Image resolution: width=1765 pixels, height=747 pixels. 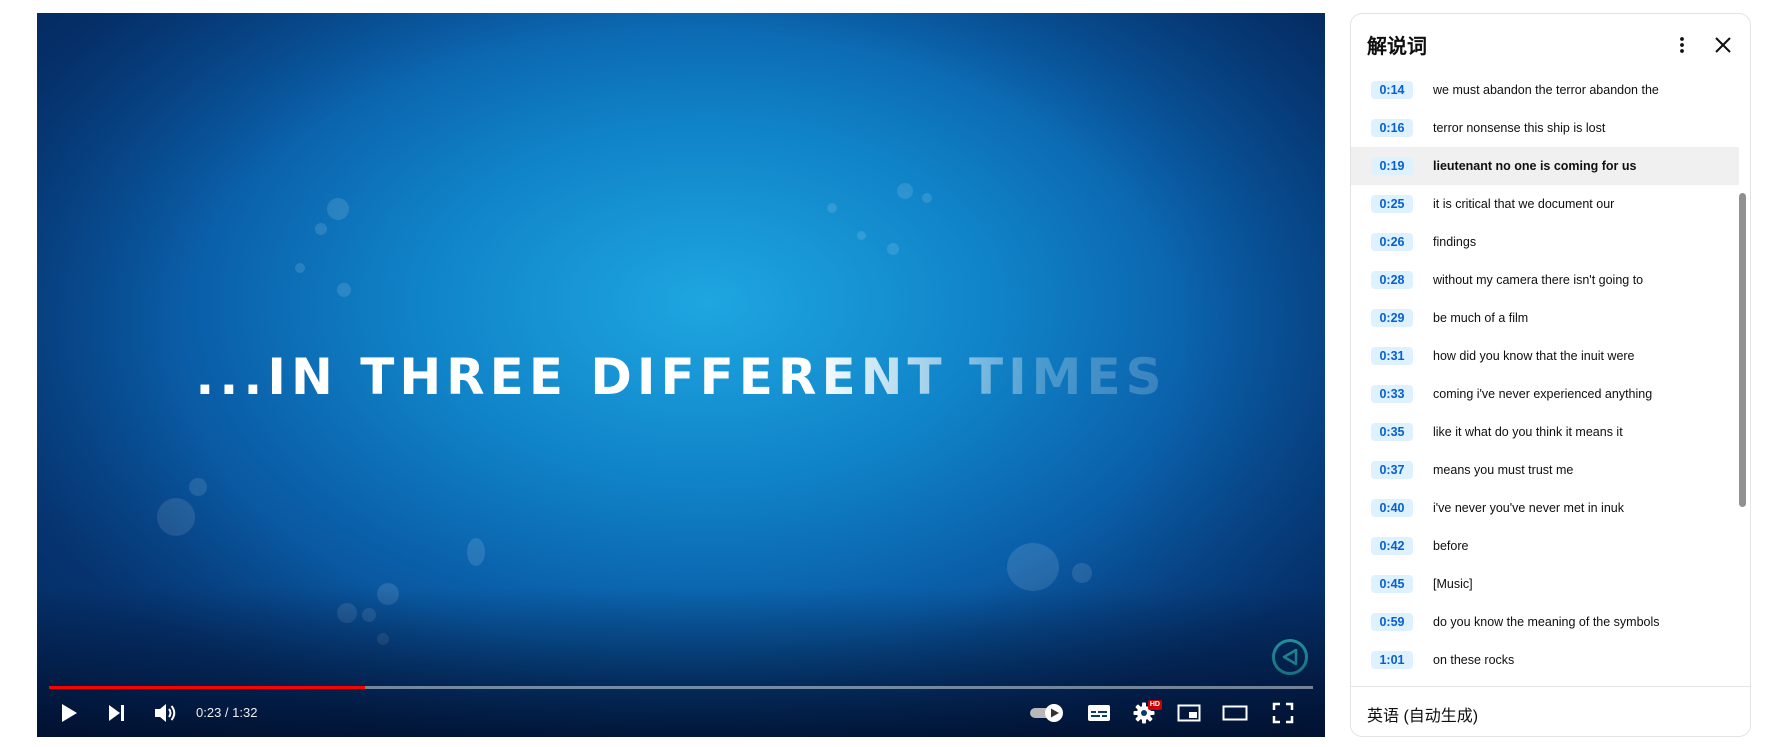 I want to click on segment-timestamp: 0:45, so click(x=1392, y=584).